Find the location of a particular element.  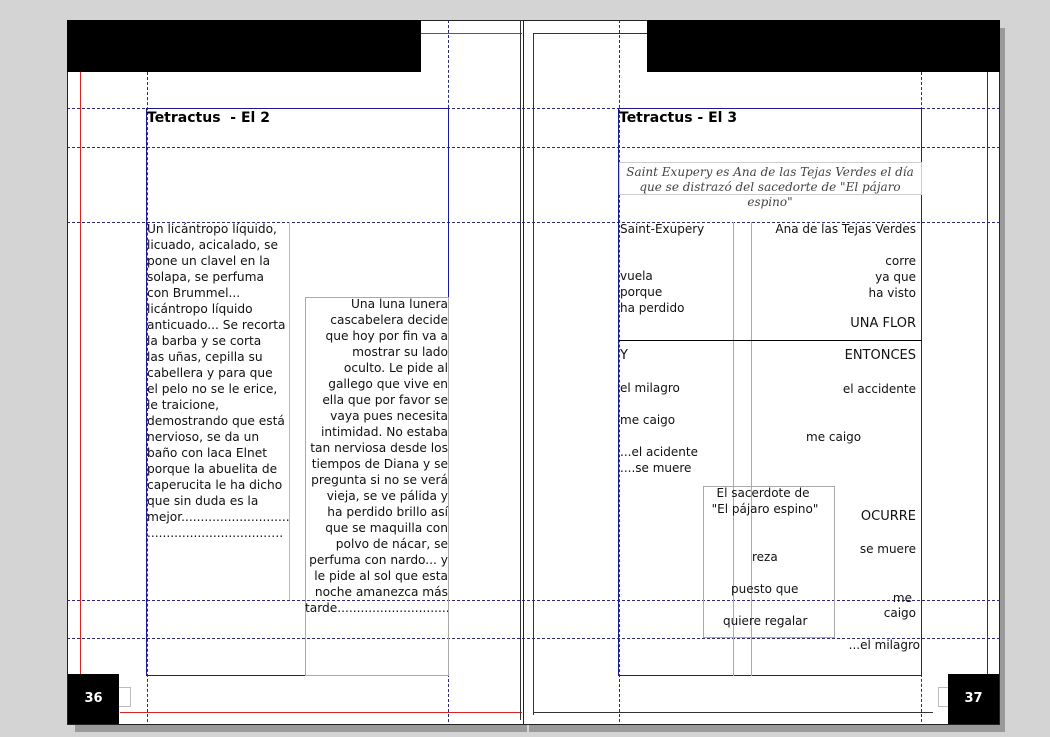

ana-tejas-label: Ana de las Tejas Verdes is located at coordinates (841, 229).